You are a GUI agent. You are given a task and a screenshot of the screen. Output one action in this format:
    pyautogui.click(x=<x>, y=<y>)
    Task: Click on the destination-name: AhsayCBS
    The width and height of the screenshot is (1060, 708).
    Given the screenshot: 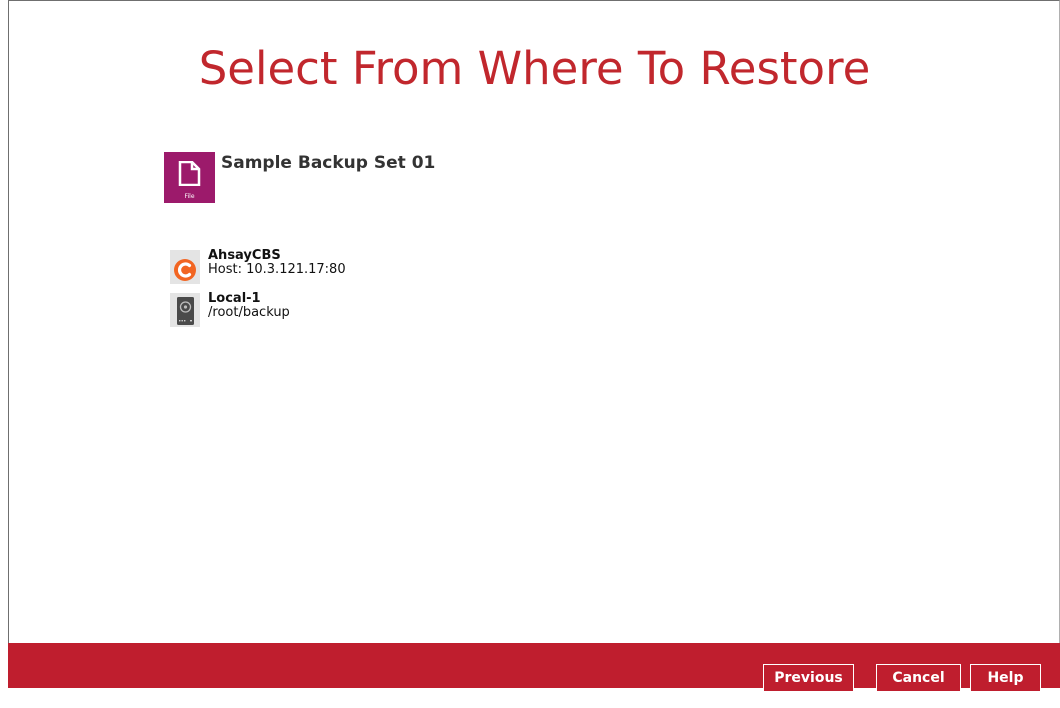 What is the action you would take?
    pyautogui.click(x=244, y=255)
    